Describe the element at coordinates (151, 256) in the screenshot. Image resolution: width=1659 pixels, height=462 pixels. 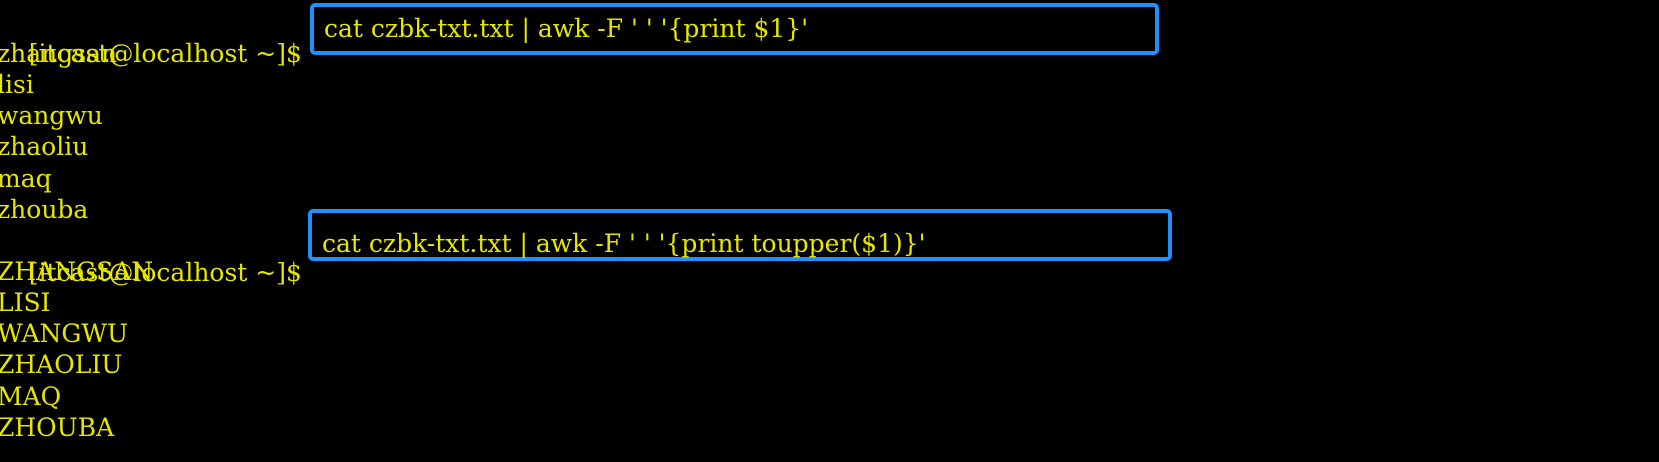
I see `prompt-line-2: [itcast@localhost ~]$` at that location.